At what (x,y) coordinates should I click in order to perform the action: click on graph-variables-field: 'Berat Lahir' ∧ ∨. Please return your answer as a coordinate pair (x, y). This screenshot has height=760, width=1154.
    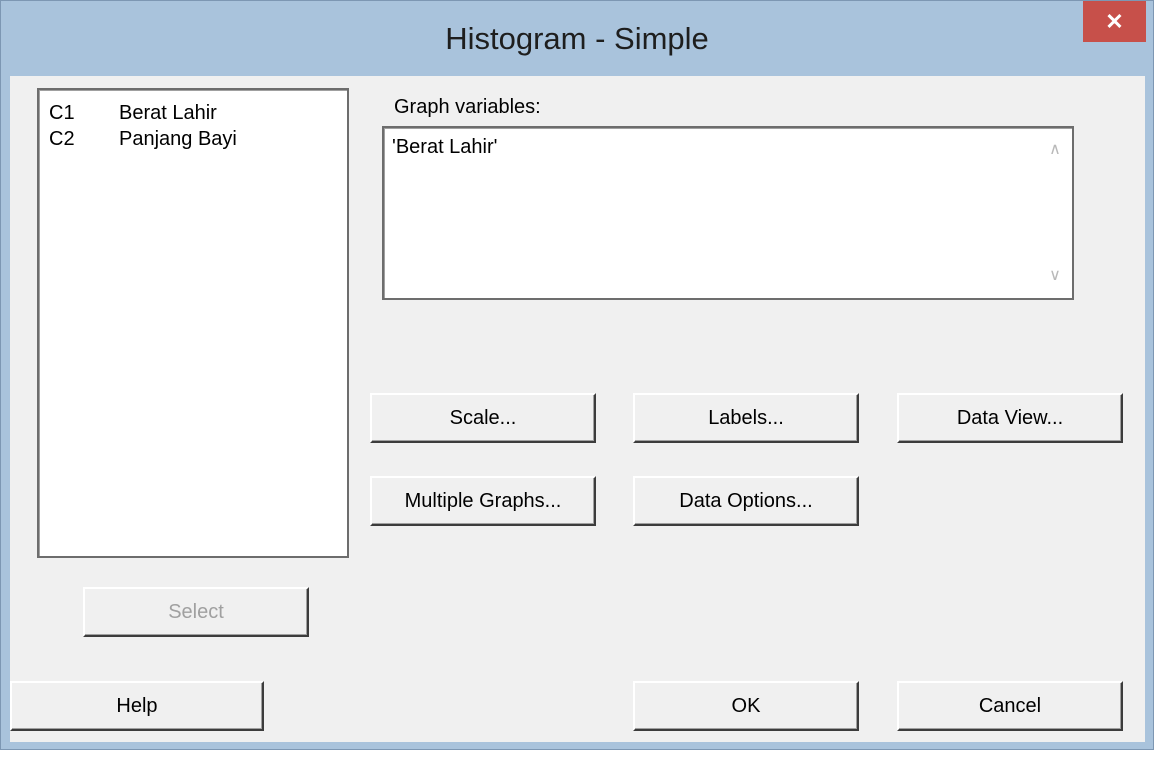
    Looking at the image, I should click on (728, 213).